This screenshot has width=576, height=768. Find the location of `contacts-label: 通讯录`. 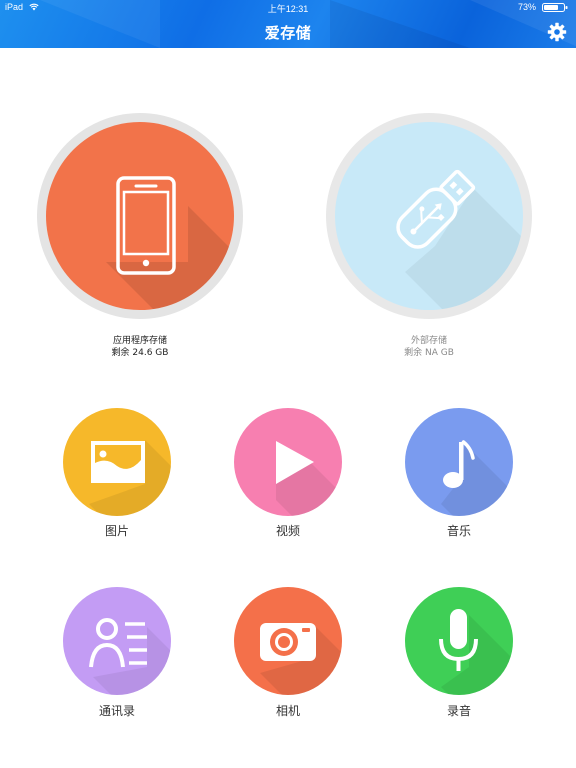

contacts-label: 通讯录 is located at coordinates (116, 711).